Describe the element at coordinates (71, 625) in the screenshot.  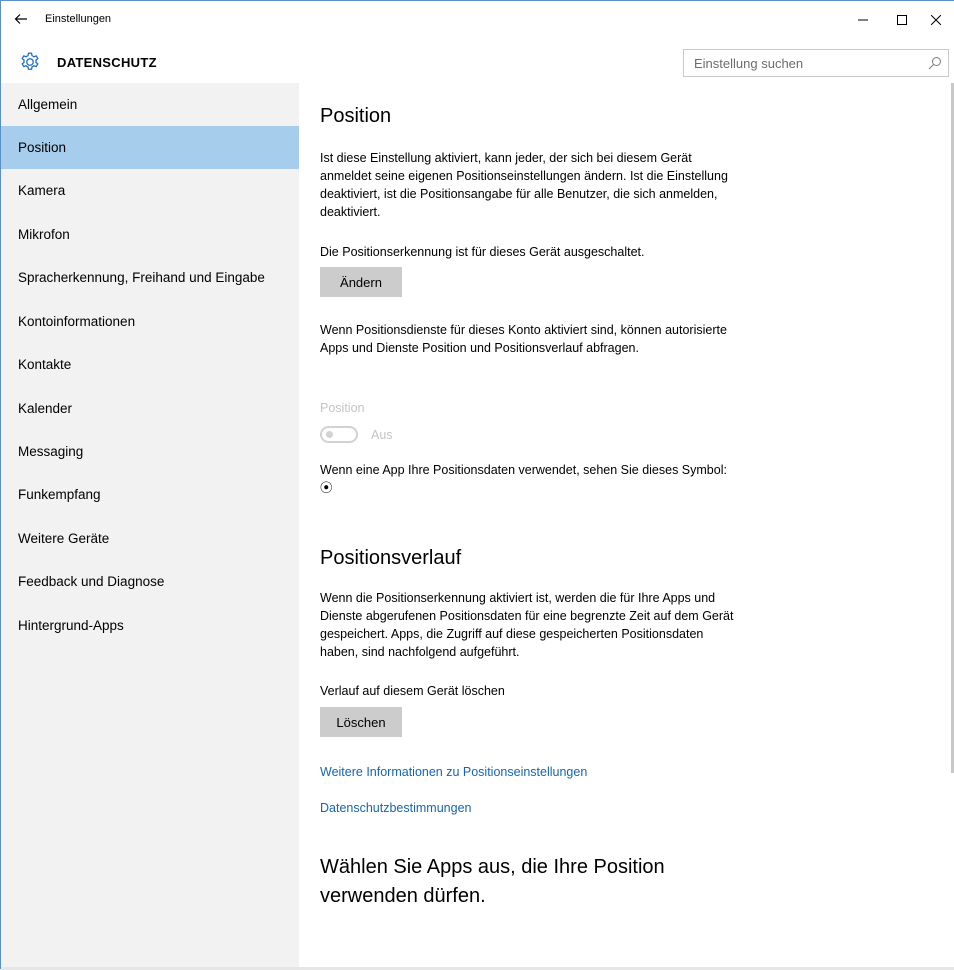
I see `sidebar-item-label: Hintergrund-Apps` at that location.